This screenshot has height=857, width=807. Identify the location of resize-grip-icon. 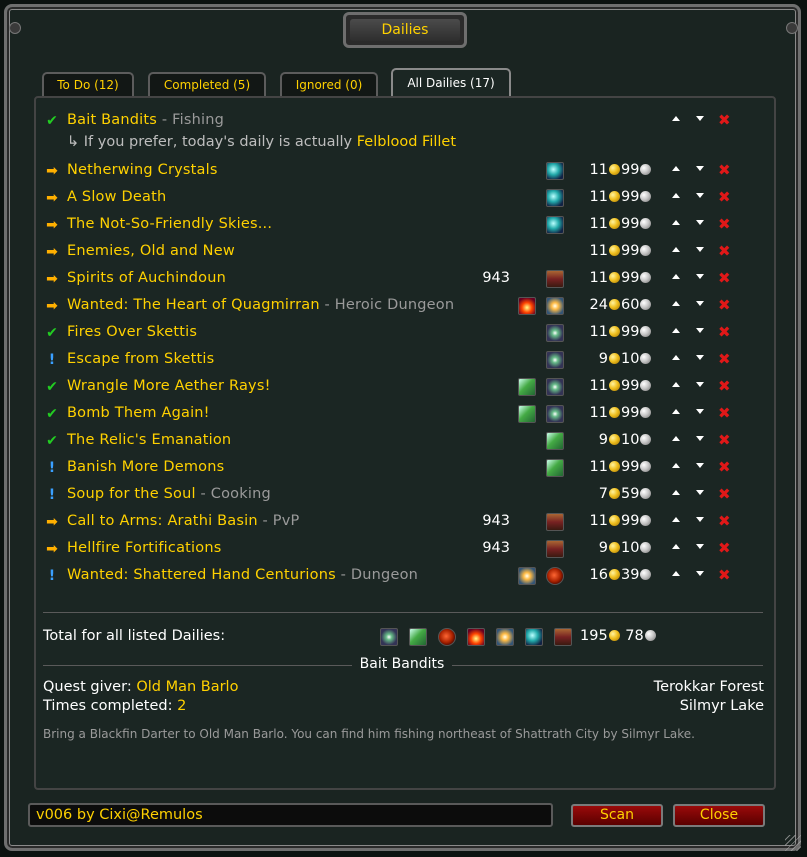
(793, 843).